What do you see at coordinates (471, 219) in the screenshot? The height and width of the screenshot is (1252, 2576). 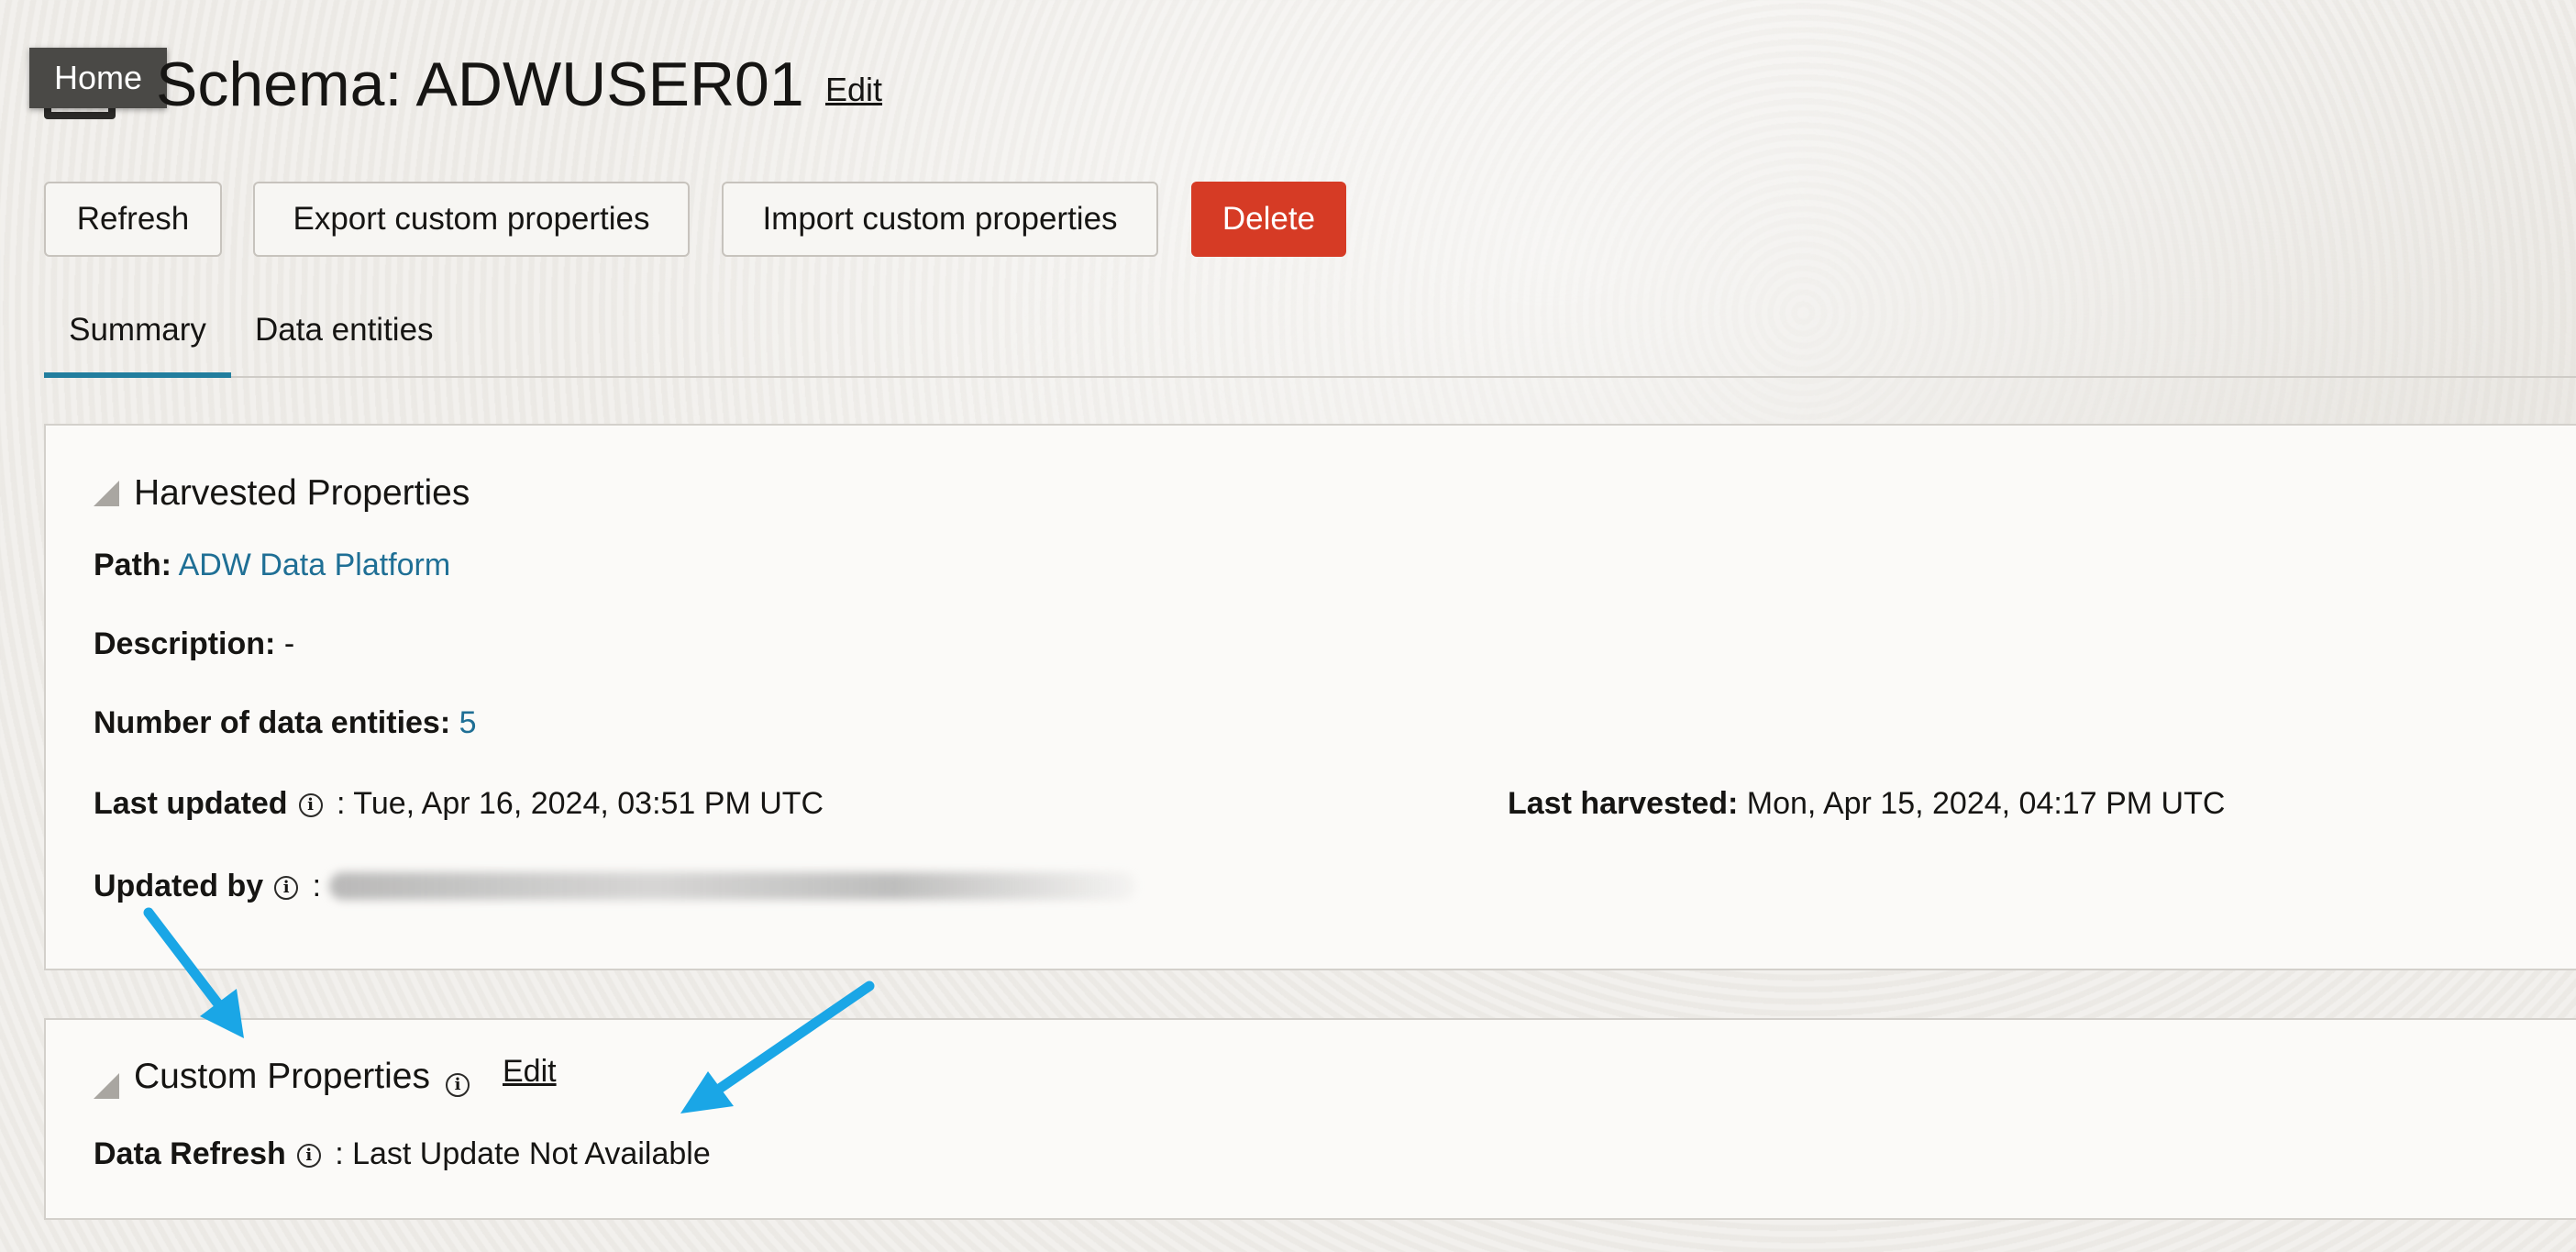 I see `export-custom-properties-button: Export custom properties` at bounding box center [471, 219].